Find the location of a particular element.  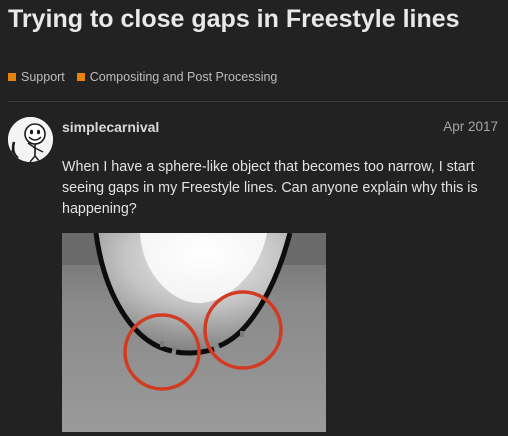

avatar is located at coordinates (30, 139).